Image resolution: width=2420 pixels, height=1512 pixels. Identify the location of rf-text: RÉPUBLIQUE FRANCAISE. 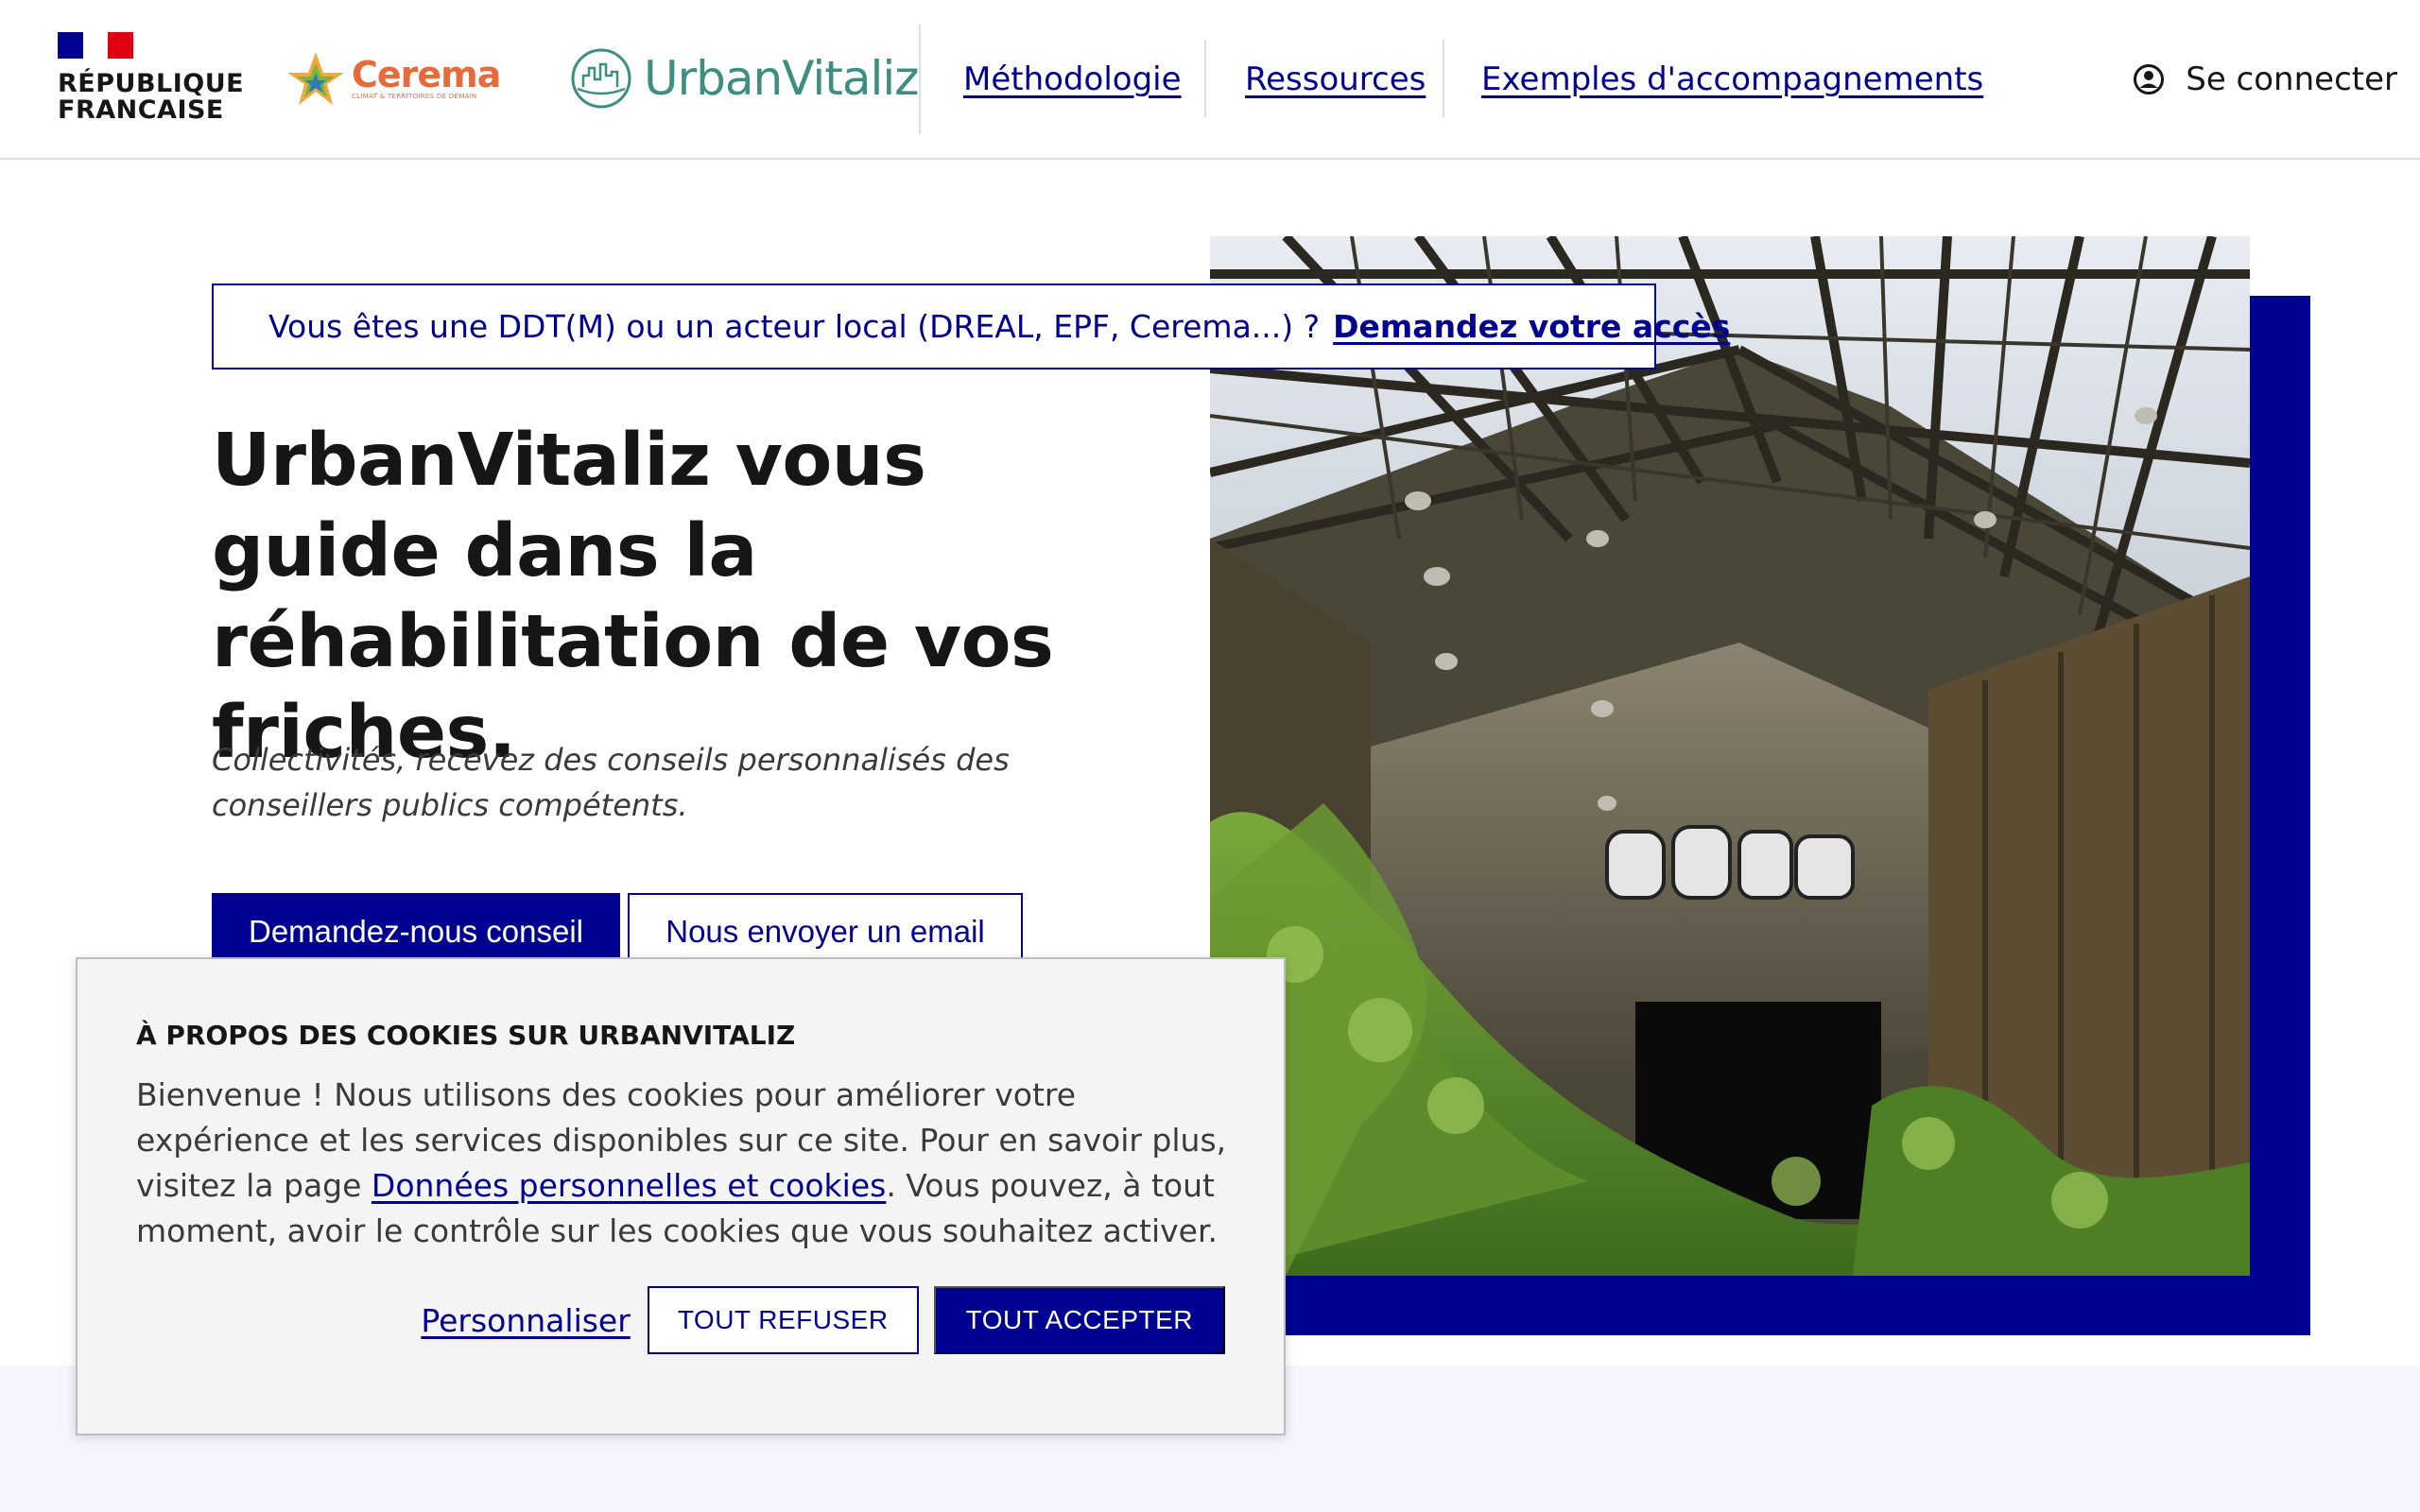
(151, 97).